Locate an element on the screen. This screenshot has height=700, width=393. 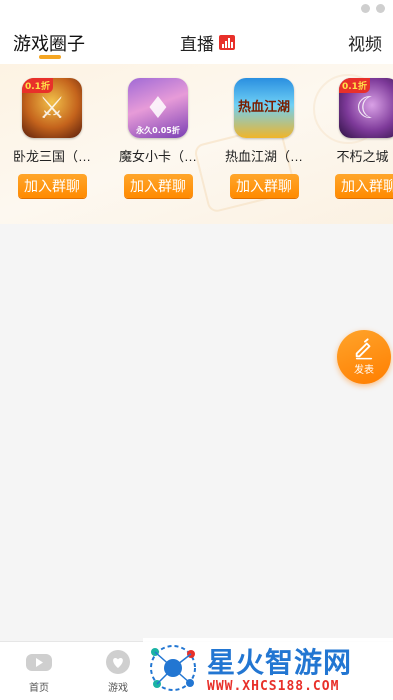
publish-button: 发表 is located at coordinates (364, 357).